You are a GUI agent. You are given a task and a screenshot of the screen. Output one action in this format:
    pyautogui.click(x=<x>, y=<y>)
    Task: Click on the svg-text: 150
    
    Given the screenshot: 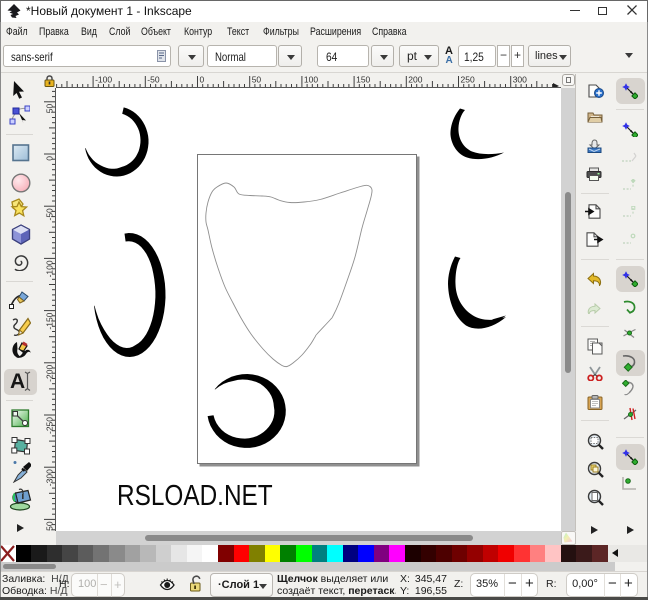 What is the action you would take?
    pyautogui.click(x=363, y=80)
    